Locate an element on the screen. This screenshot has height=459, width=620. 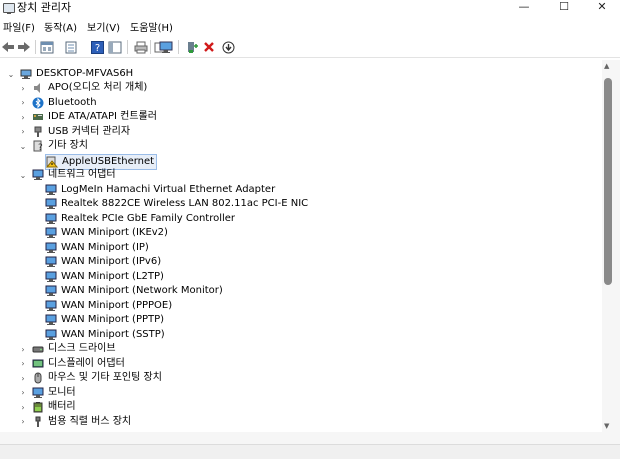
details-icon is located at coordinates (71, 47).